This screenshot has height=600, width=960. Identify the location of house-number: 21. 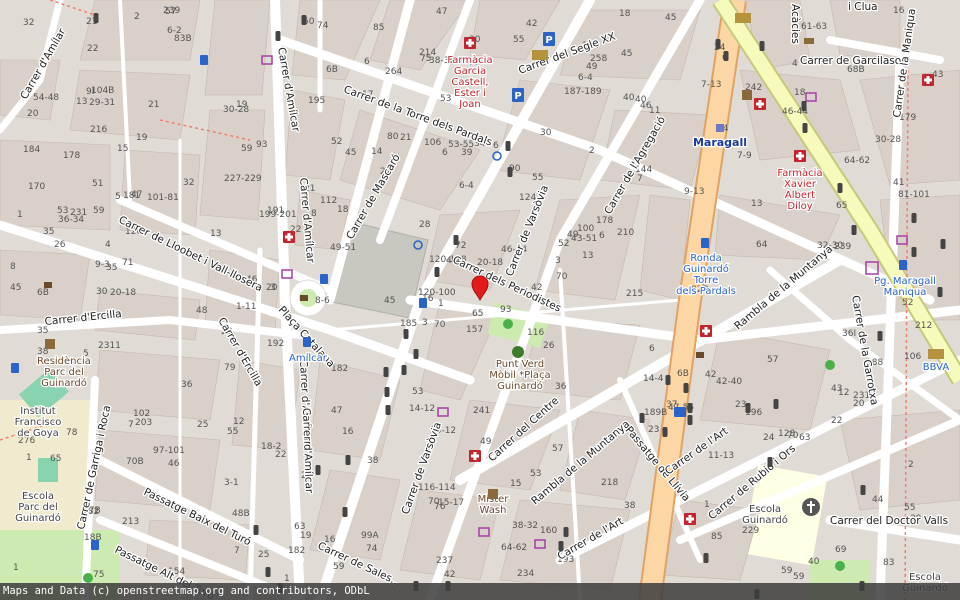
(153, 105).